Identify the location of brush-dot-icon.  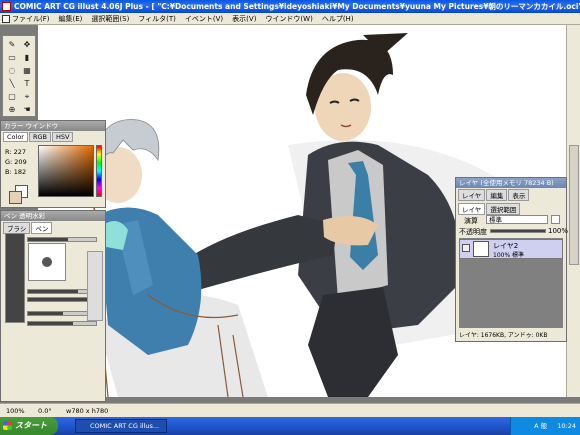
(47, 262).